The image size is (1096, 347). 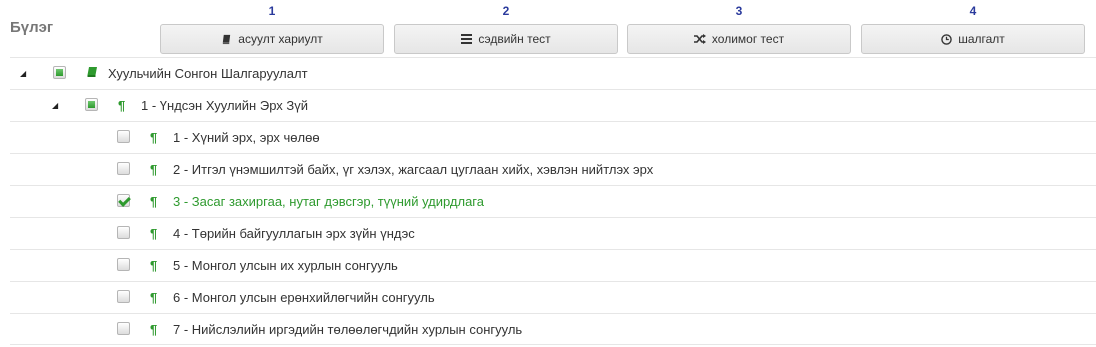 I want to click on mode-number-4: 4, so click(x=973, y=11).